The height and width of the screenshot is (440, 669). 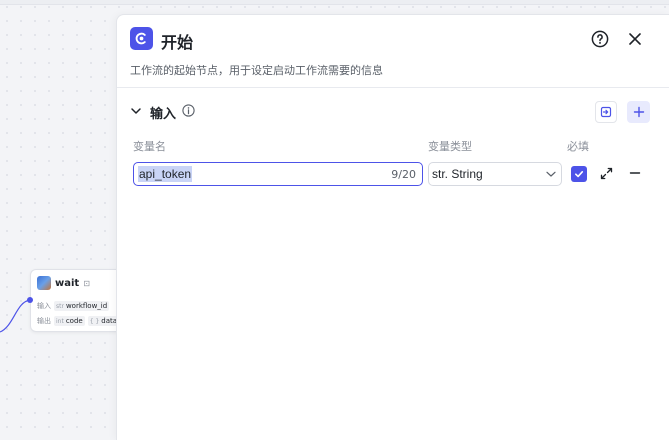 I want to click on panel-divider, so click(x=393, y=87).